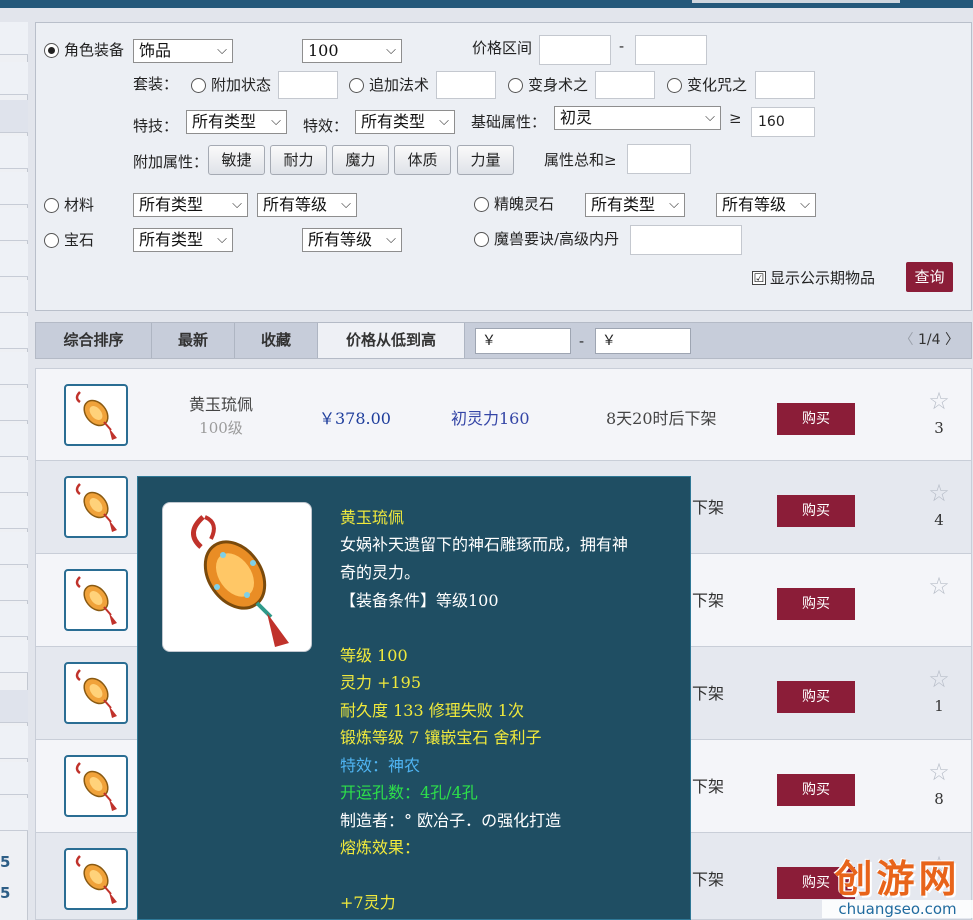  Describe the element at coordinates (766, 205) in the screenshot. I see `spirit-stone-level-select: 所有等级 ⌵` at that location.